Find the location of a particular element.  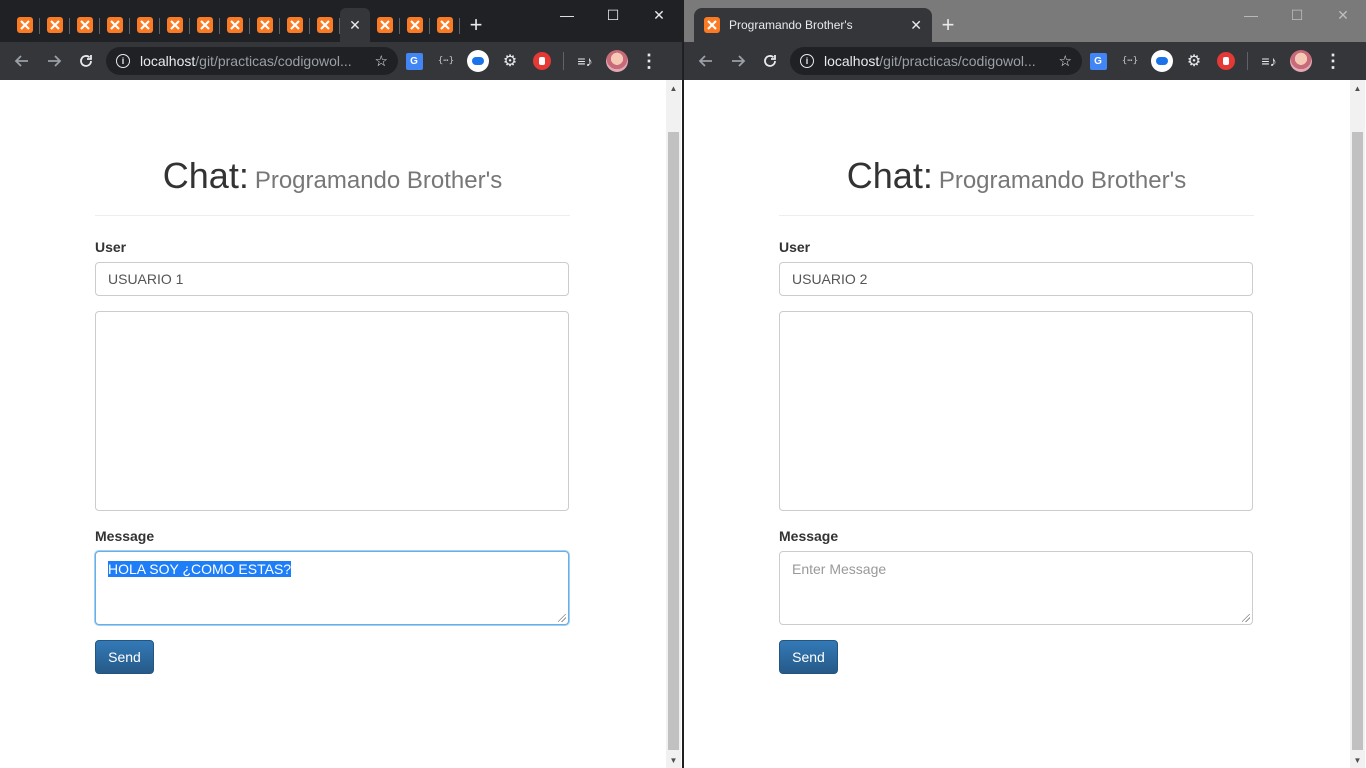

stop-icon is located at coordinates (1226, 61).